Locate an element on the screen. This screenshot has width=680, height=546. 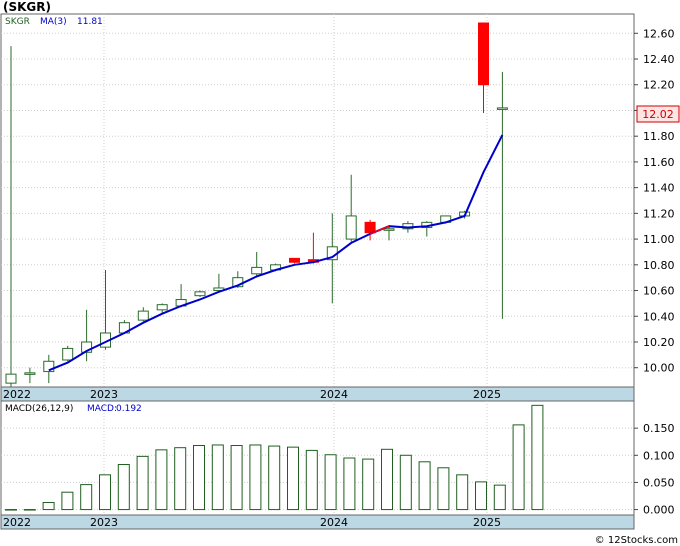
macd-y-axis: 0.150 0.100 0.050 0.000 is located at coordinates (654, 469).